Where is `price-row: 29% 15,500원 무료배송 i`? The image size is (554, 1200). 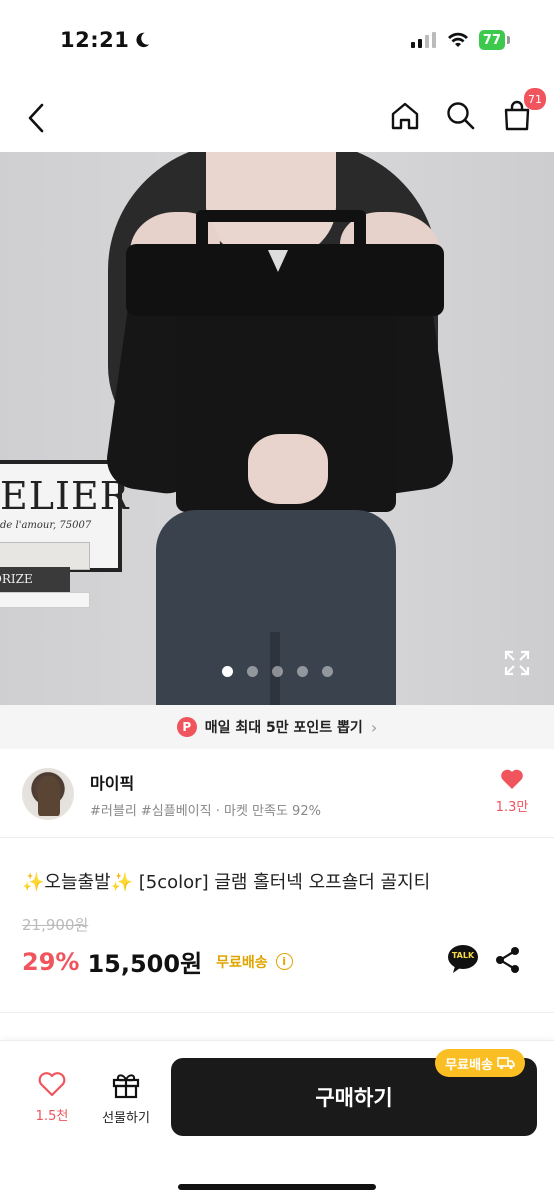
price-row: 29% 15,500원 무료배송 i is located at coordinates (157, 961).